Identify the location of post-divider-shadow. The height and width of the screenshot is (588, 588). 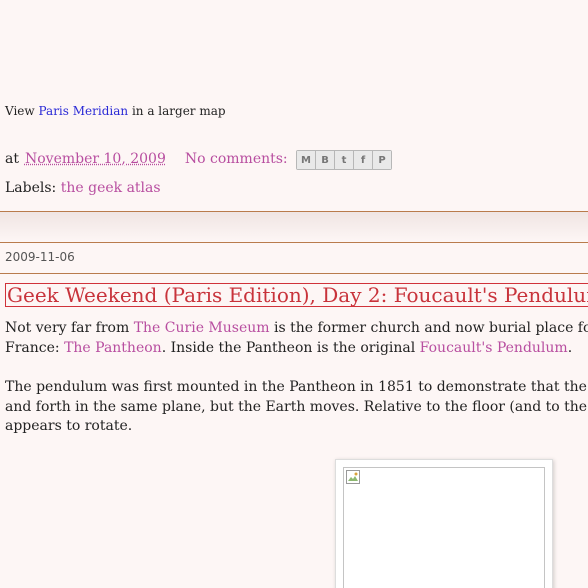
(294, 227).